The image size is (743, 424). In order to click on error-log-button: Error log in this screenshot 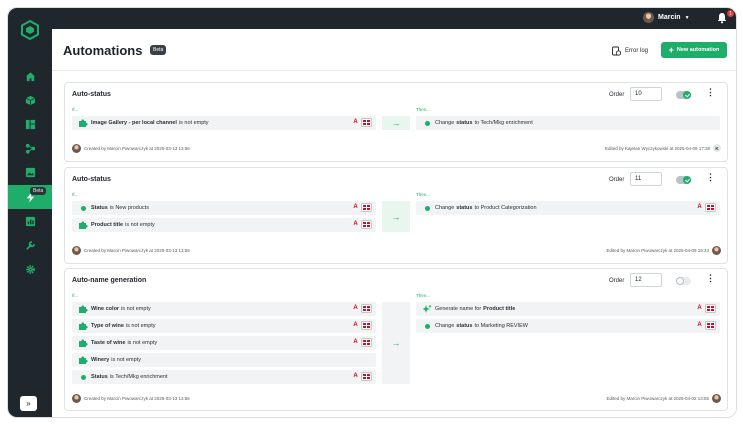, I will do `click(630, 51)`.